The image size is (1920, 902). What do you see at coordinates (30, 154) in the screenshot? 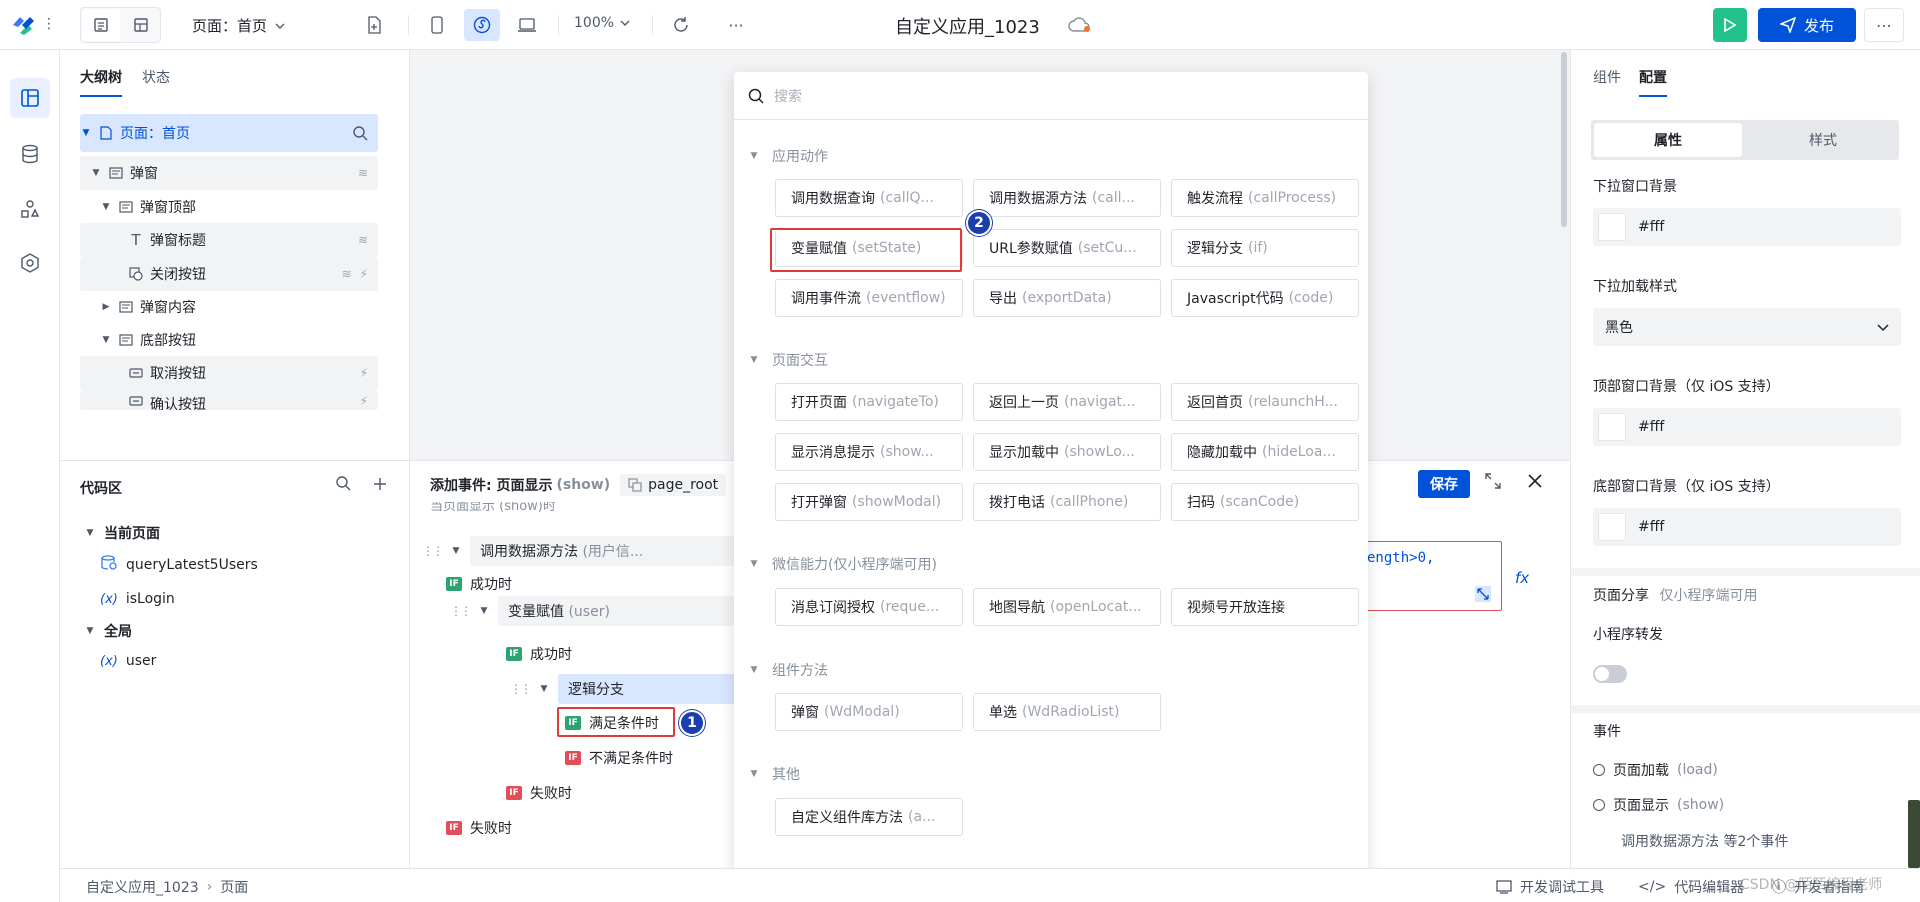
I see `database-icon` at bounding box center [30, 154].